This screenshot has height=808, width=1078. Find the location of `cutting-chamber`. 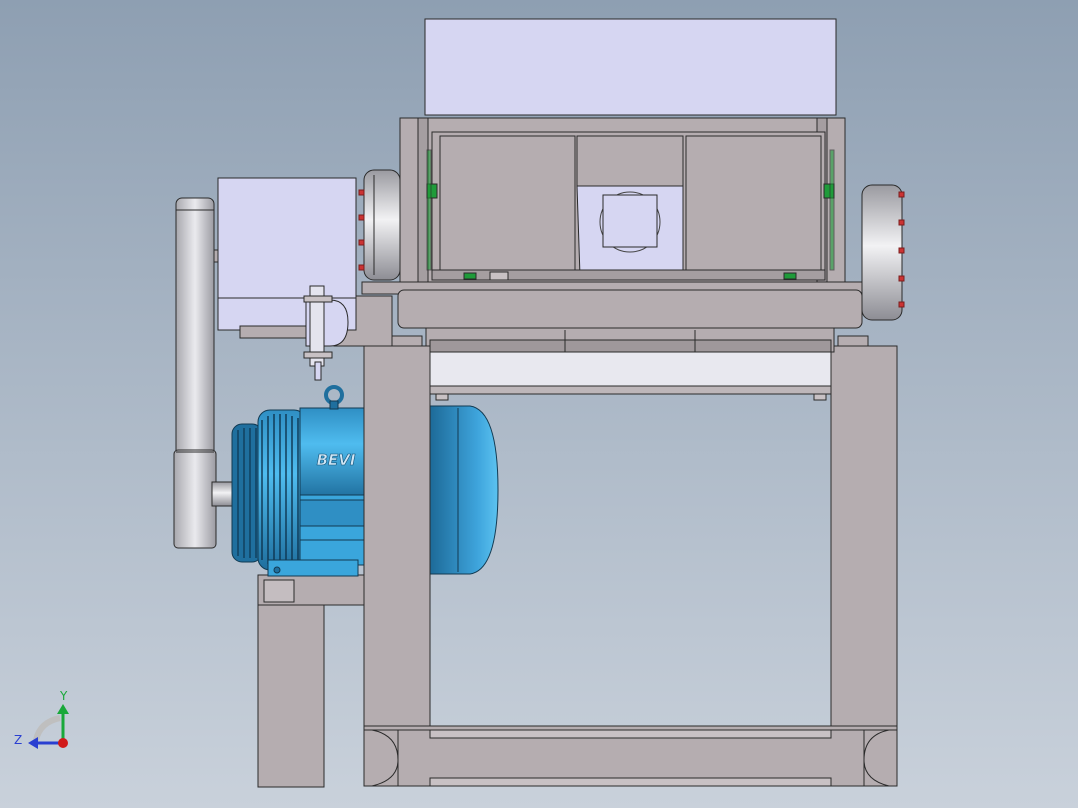

cutting-chamber is located at coordinates (622, 203).